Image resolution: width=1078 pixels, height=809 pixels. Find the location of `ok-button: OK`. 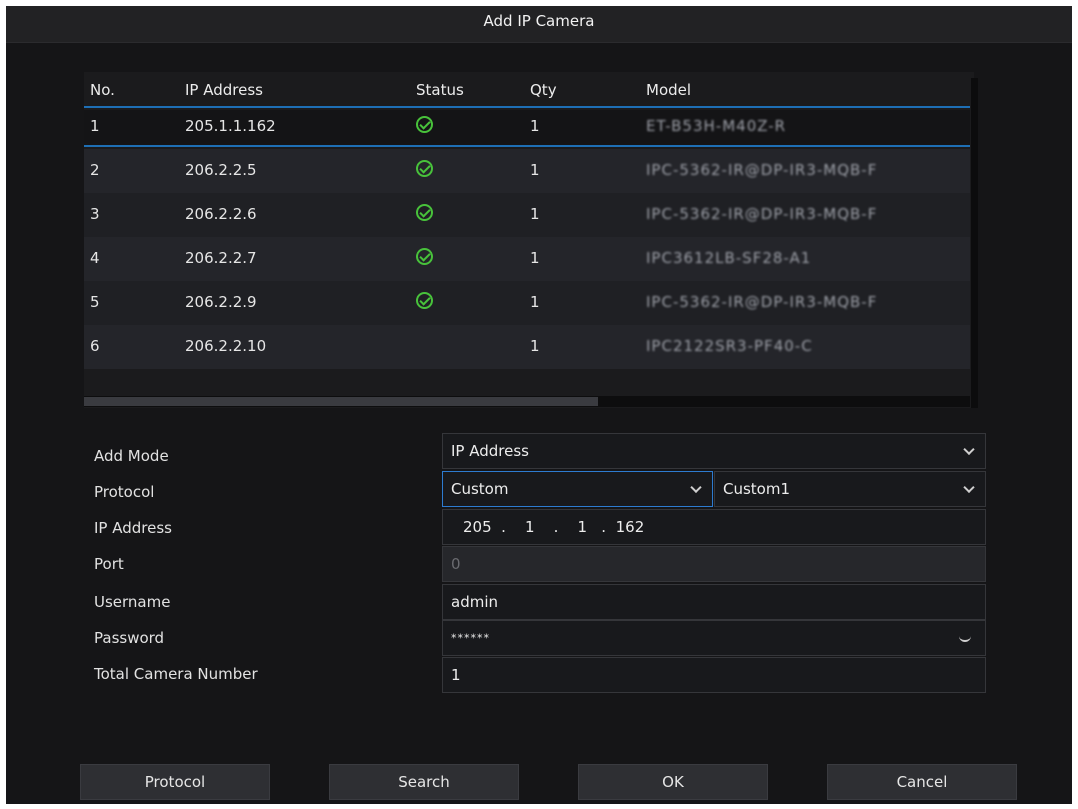

ok-button: OK is located at coordinates (673, 782).